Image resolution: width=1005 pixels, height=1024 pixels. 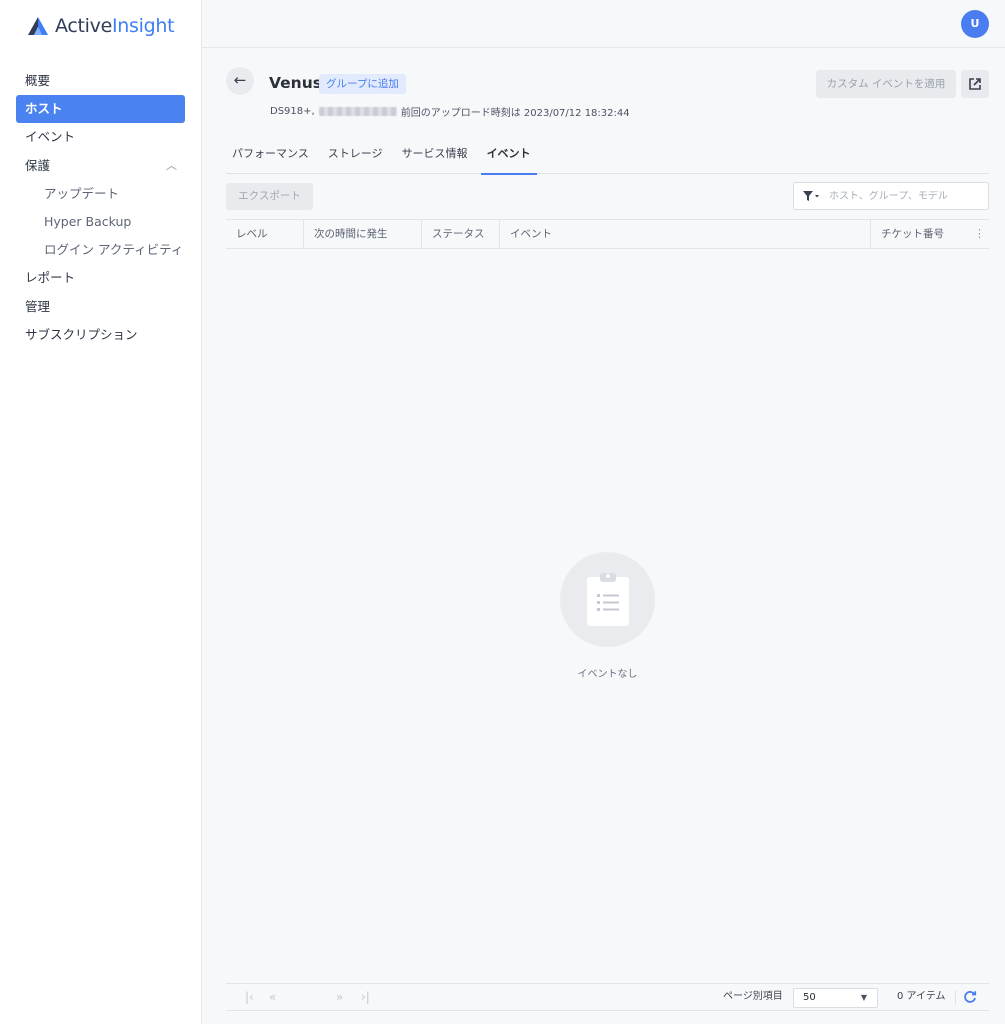 I want to click on sidebar-item-reports: レポート, so click(x=100, y=278).